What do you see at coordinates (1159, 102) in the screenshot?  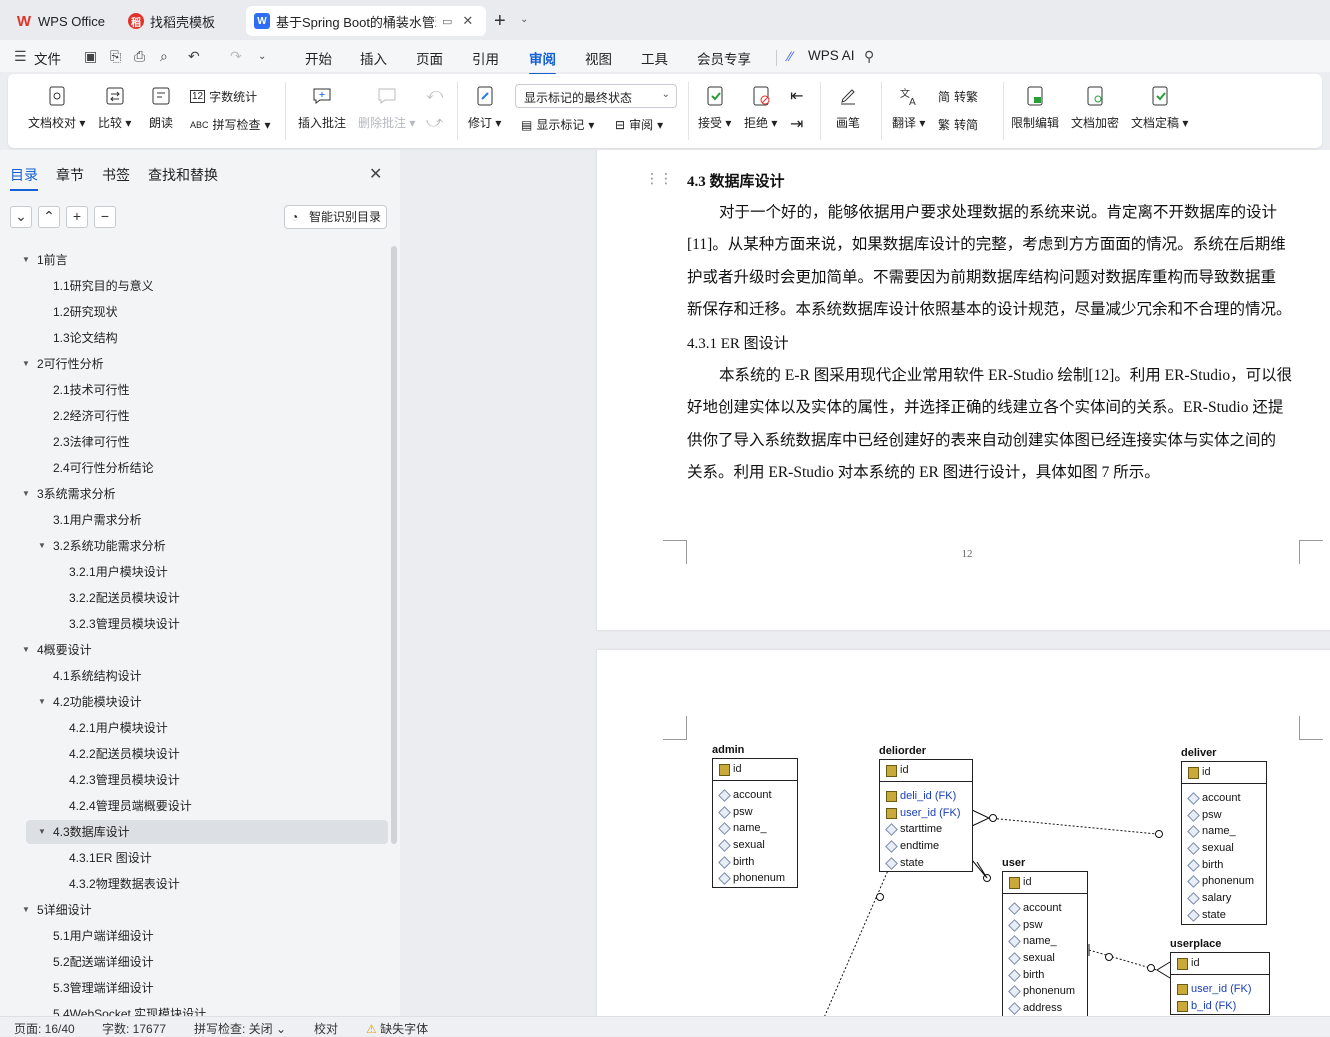 I see `finalize-button: 文档定稿 ▾` at bounding box center [1159, 102].